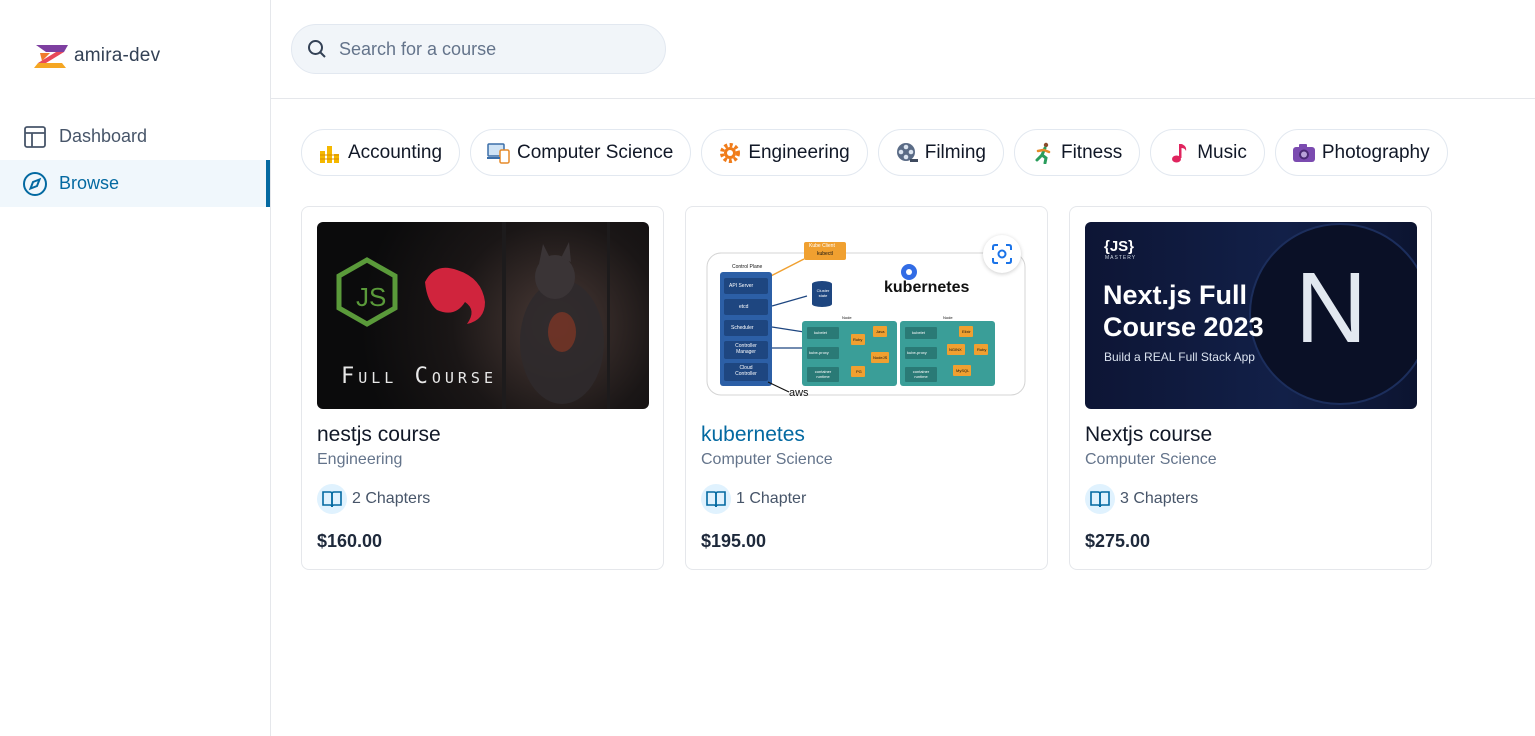 The image size is (1535, 736). Describe the element at coordinates (1179, 153) in the screenshot. I see `music-note-icon` at that location.